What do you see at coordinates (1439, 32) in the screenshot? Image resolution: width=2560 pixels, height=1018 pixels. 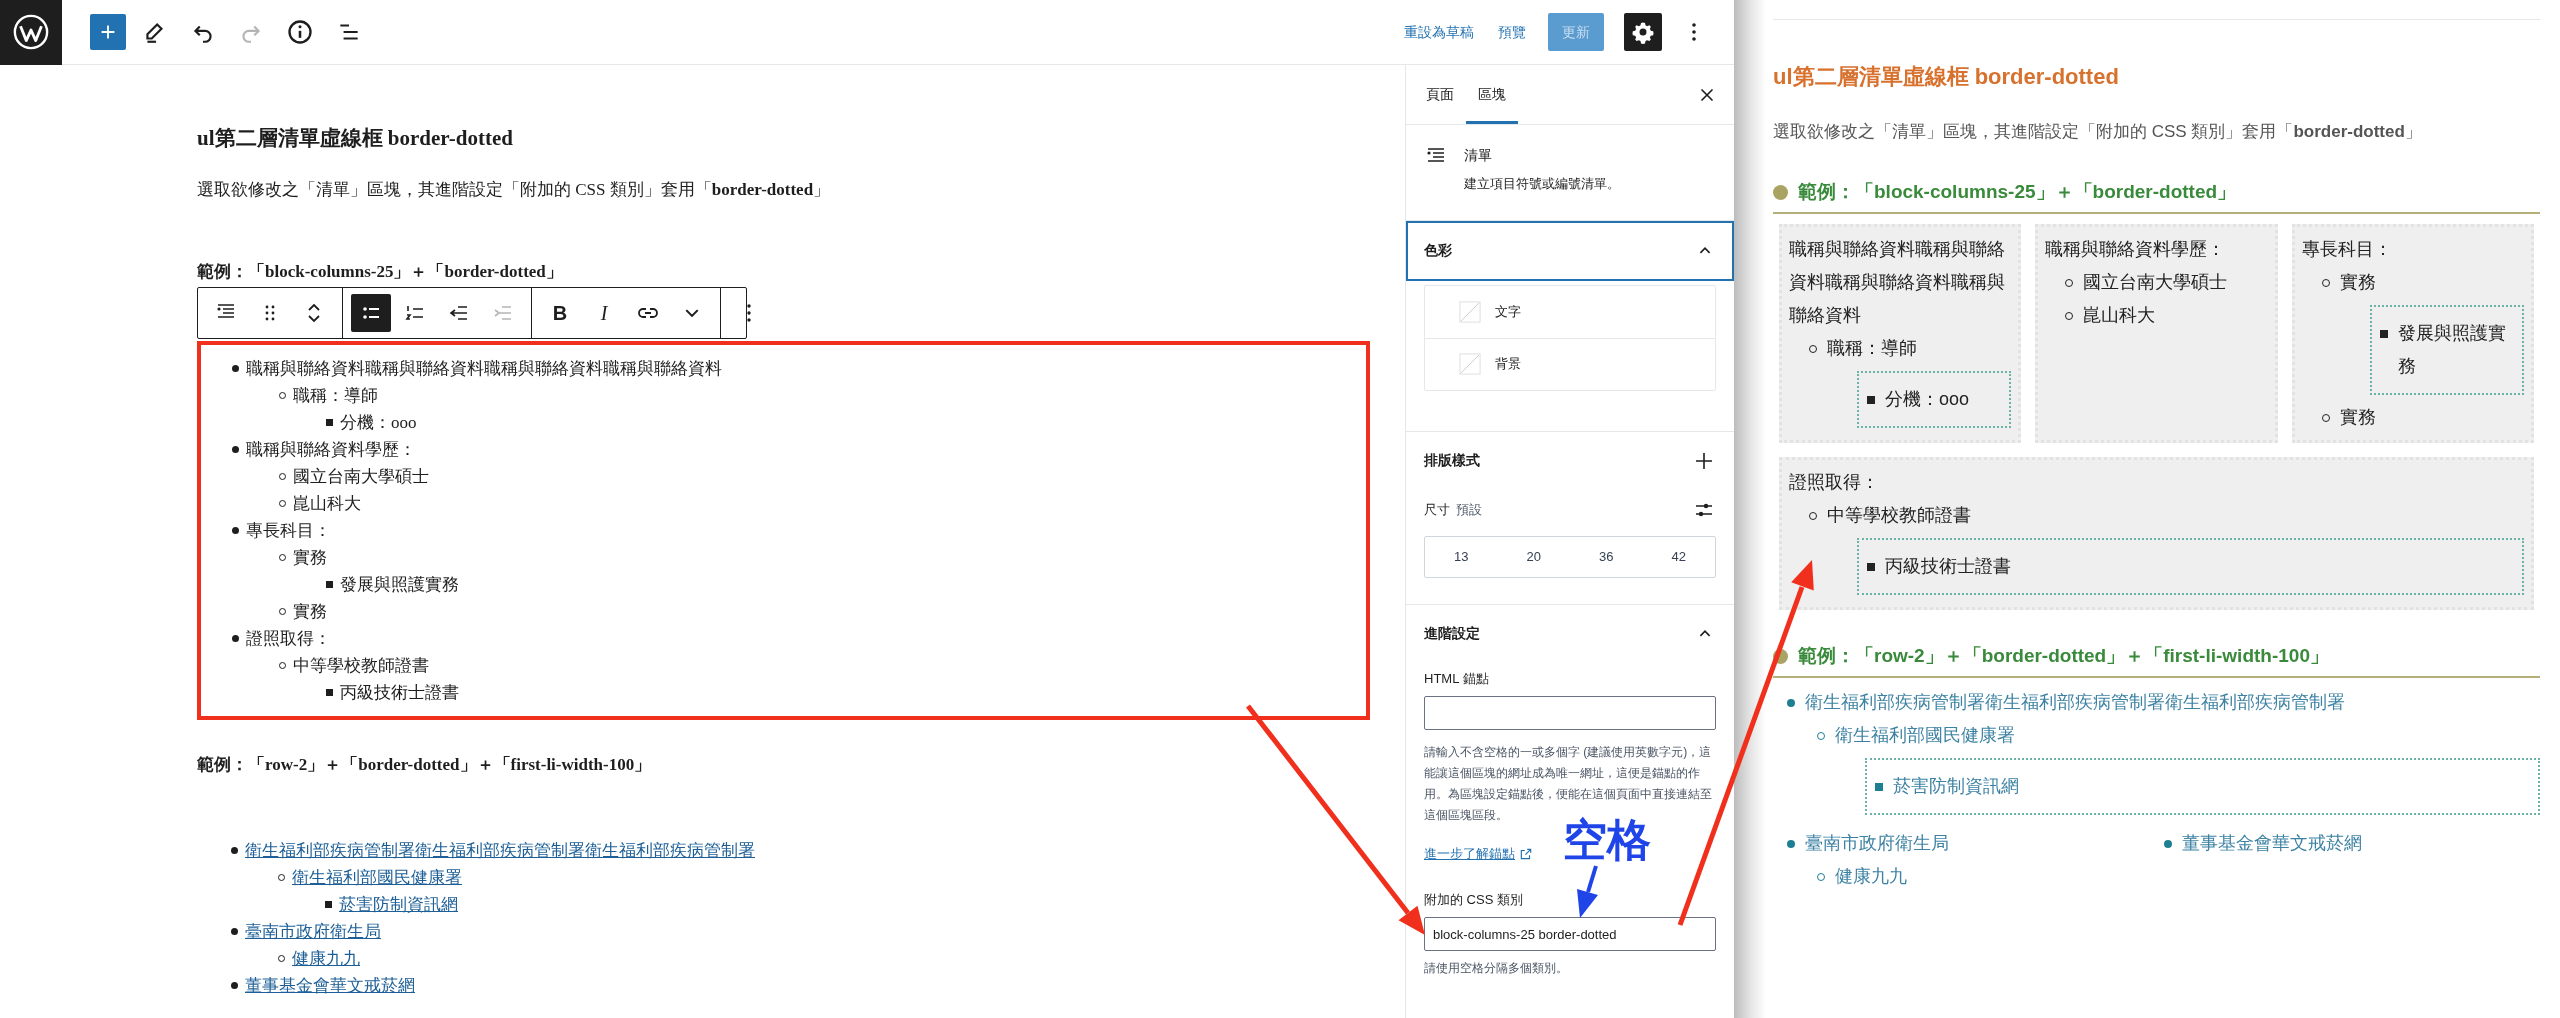 I see `header-link: 重設為草稿` at bounding box center [1439, 32].